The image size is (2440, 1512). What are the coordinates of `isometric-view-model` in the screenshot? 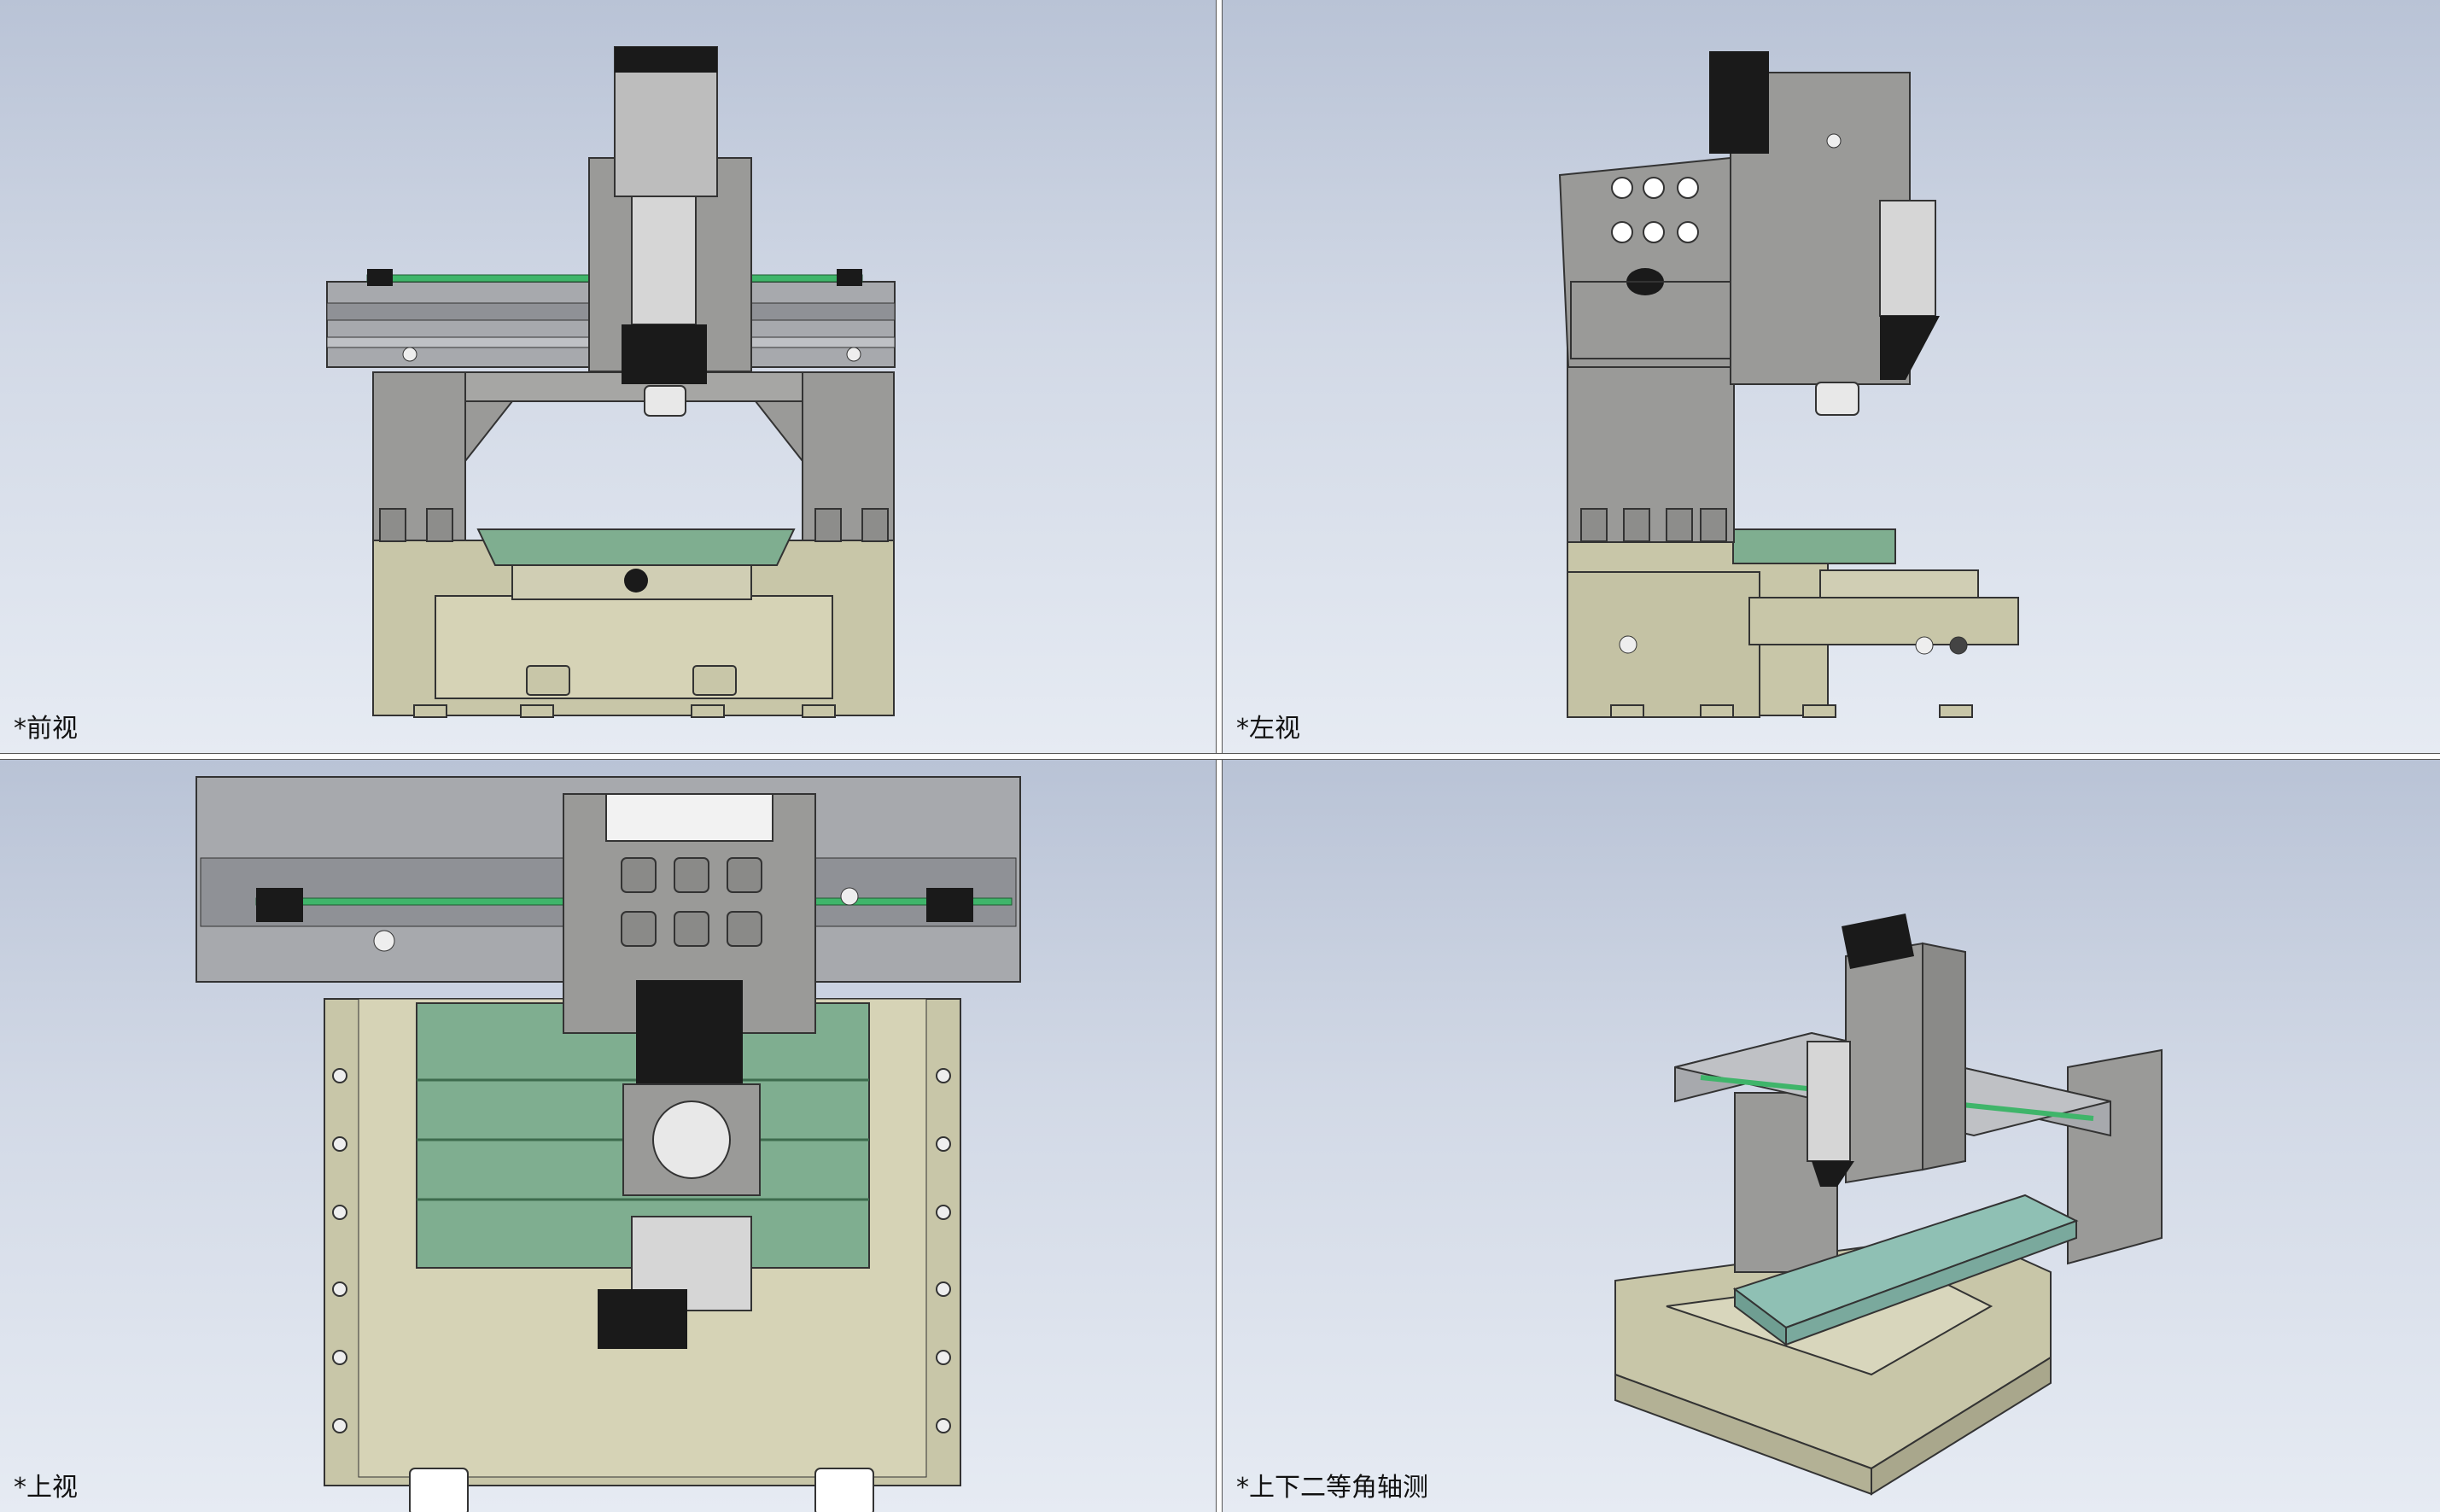 It's located at (1889, 1205).